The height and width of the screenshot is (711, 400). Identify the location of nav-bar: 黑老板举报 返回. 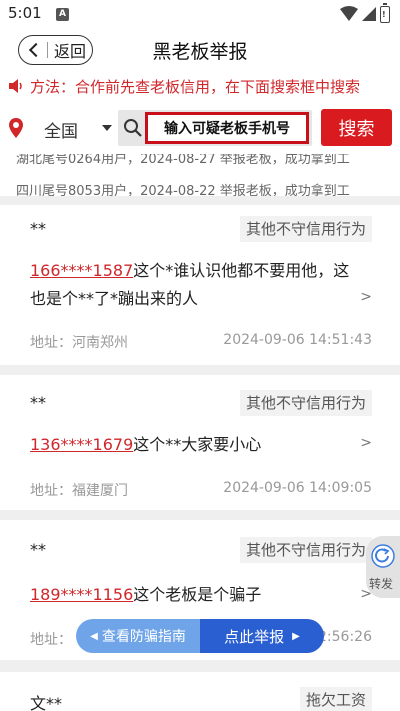
(200, 50).